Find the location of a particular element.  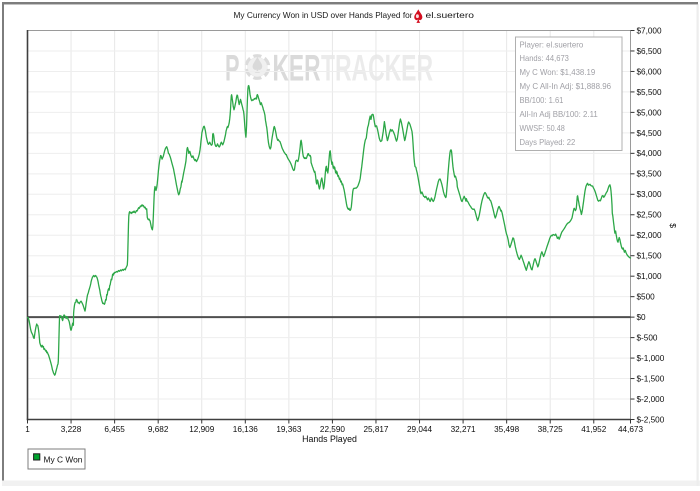

svg-text: $-500 is located at coordinates (647, 338).